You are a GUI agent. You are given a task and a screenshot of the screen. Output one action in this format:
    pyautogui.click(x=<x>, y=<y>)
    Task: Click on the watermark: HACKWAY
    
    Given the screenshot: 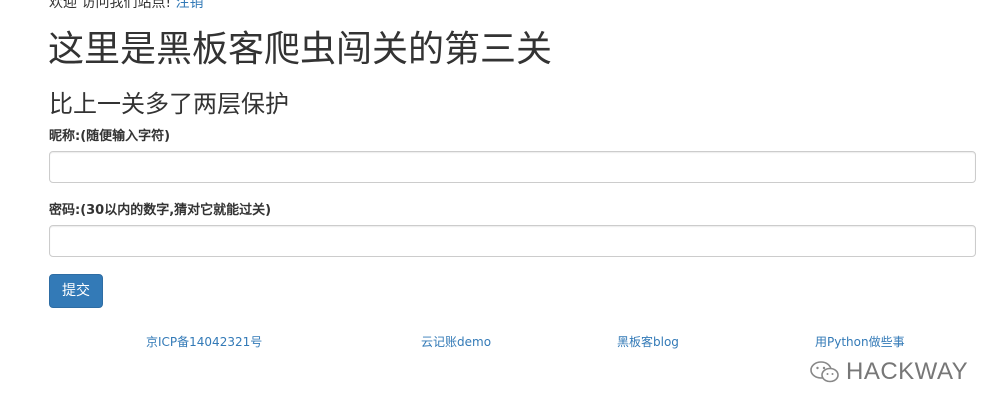 What is the action you would take?
    pyautogui.click(x=889, y=372)
    